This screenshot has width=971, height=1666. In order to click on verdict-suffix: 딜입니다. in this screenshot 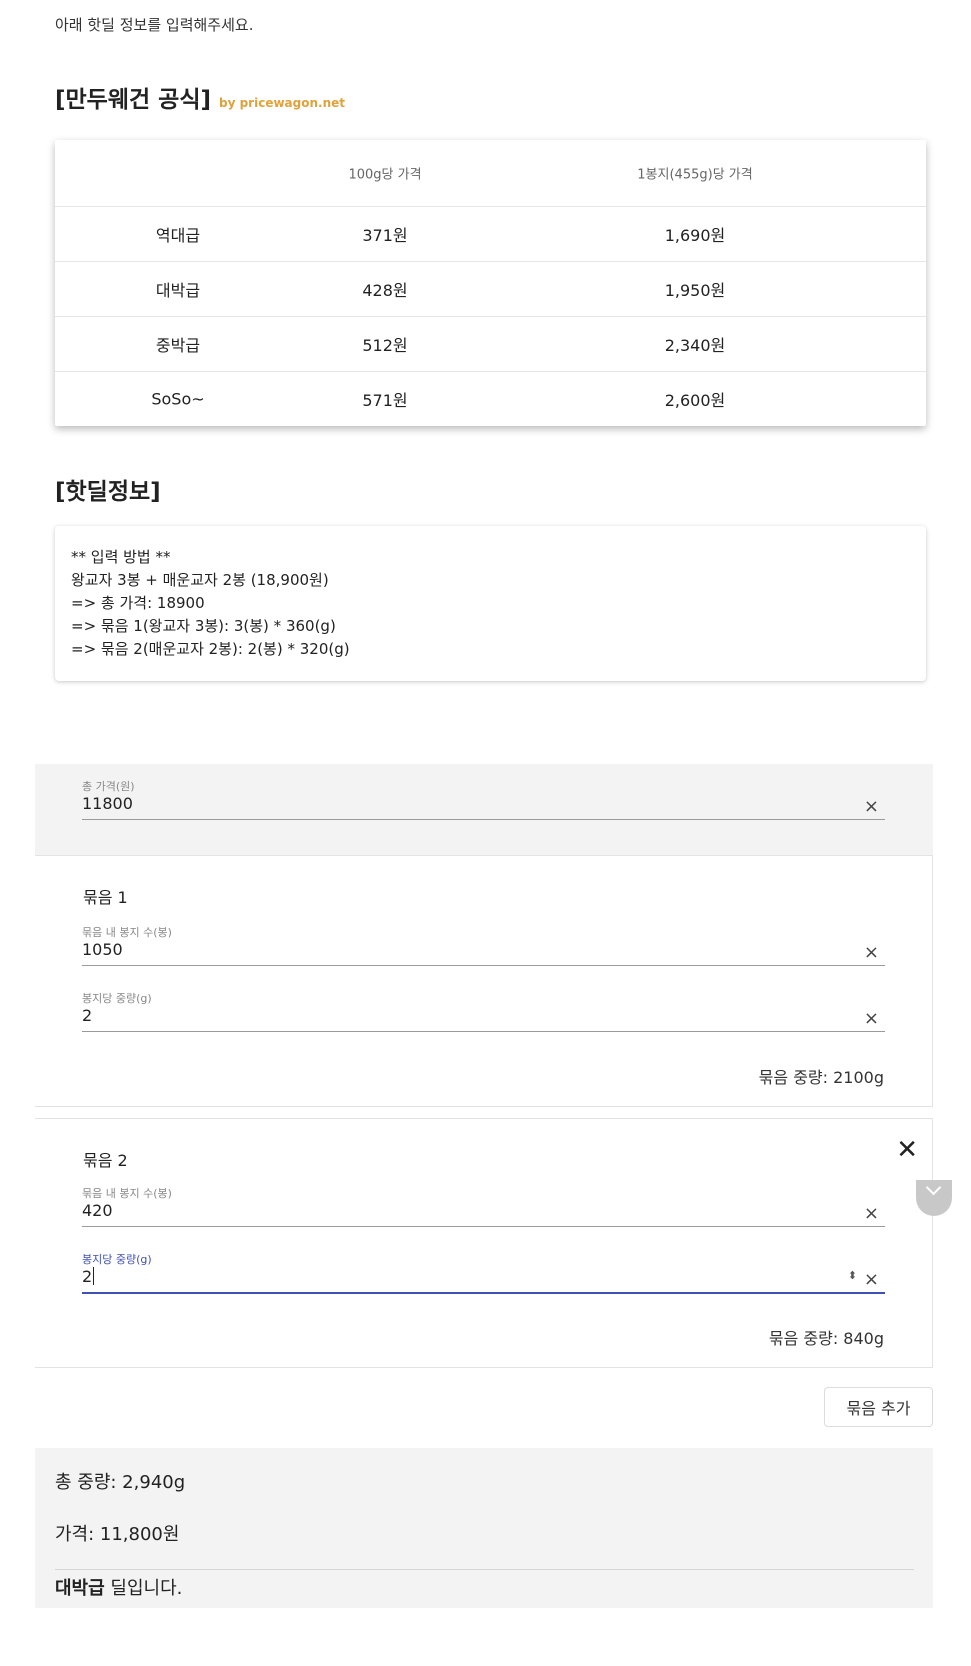, I will do `click(143, 1588)`.